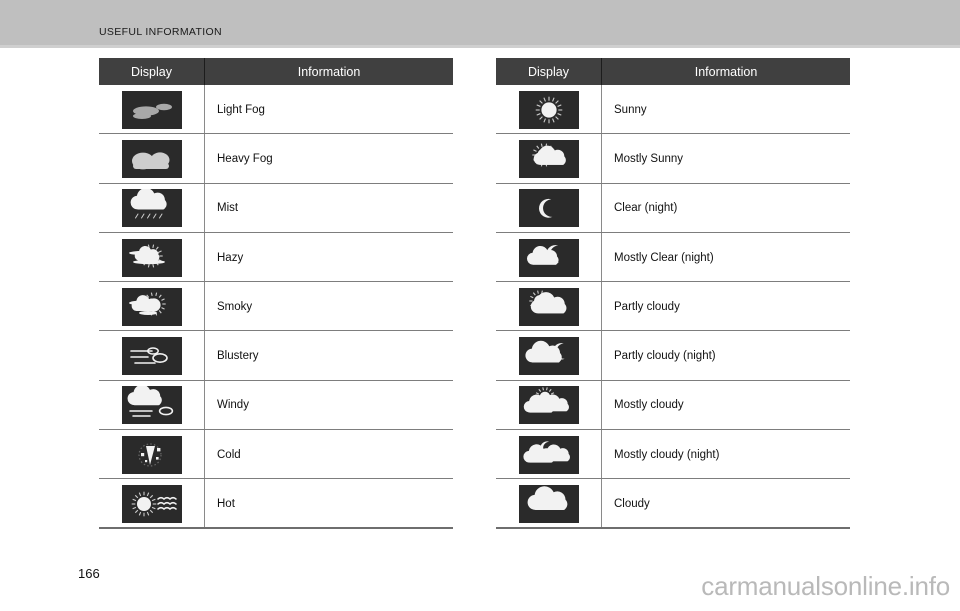  I want to click on cell-information: Clear (night), so click(725, 208).